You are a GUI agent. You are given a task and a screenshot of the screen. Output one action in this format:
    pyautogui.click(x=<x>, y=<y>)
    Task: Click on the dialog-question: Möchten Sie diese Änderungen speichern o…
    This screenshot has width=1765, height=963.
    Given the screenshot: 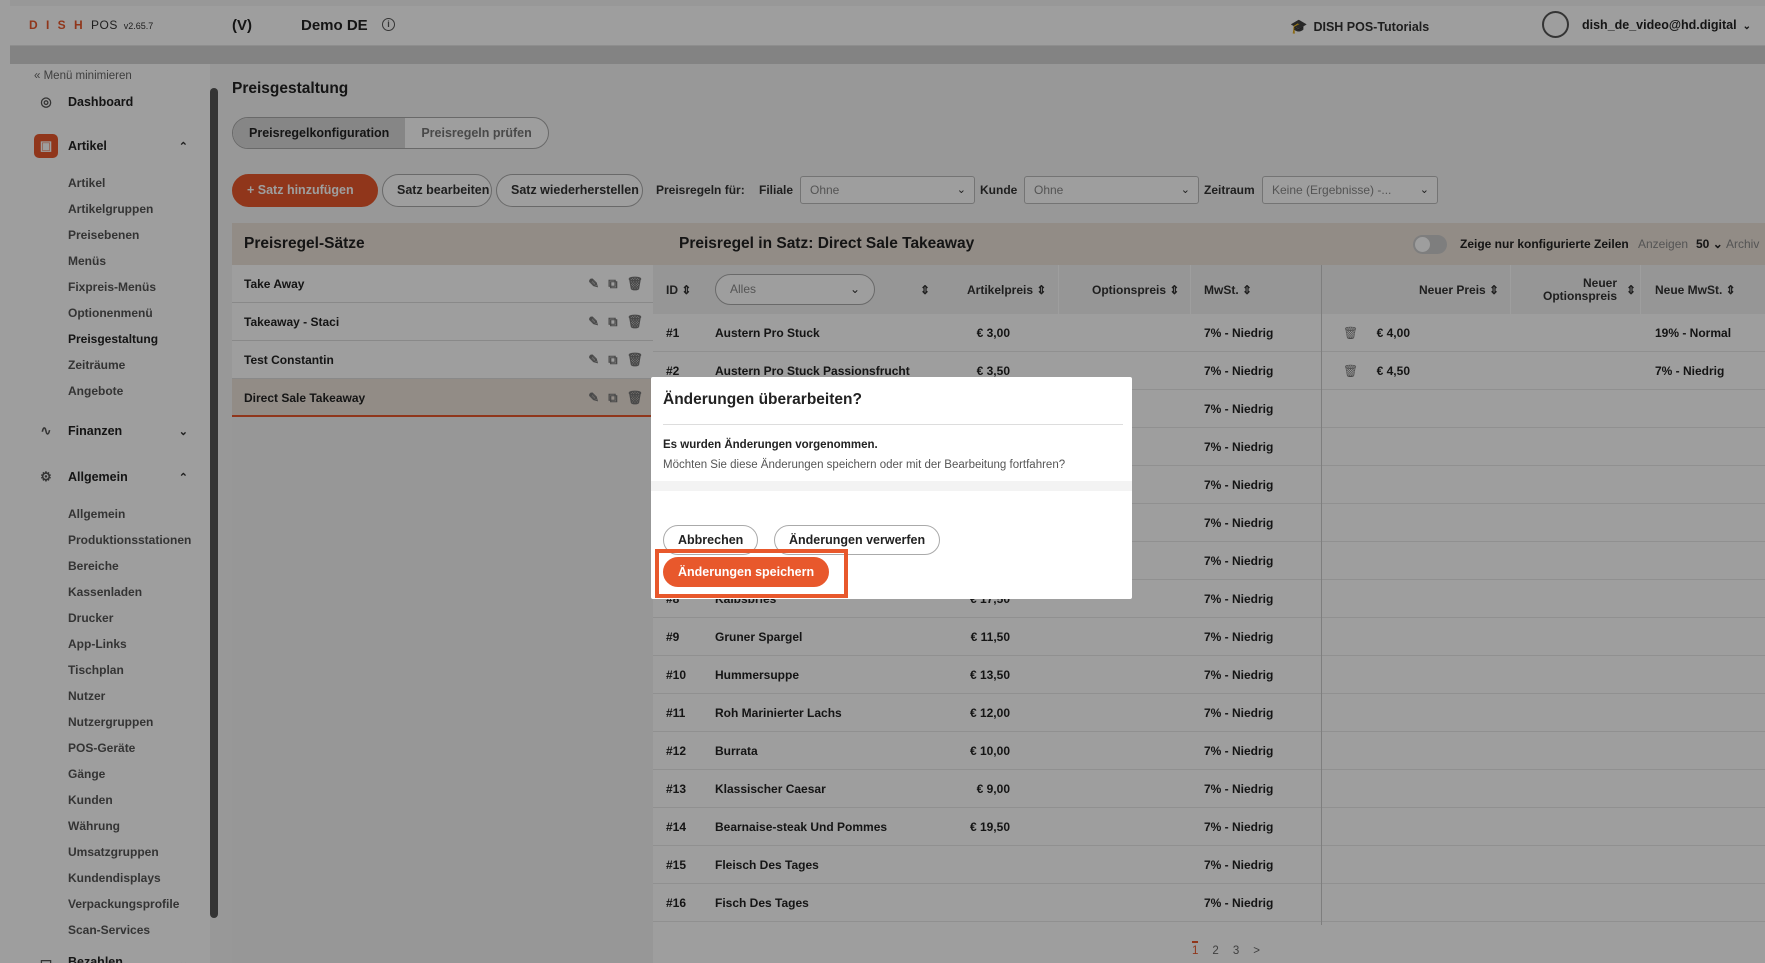 What is the action you would take?
    pyautogui.click(x=864, y=465)
    